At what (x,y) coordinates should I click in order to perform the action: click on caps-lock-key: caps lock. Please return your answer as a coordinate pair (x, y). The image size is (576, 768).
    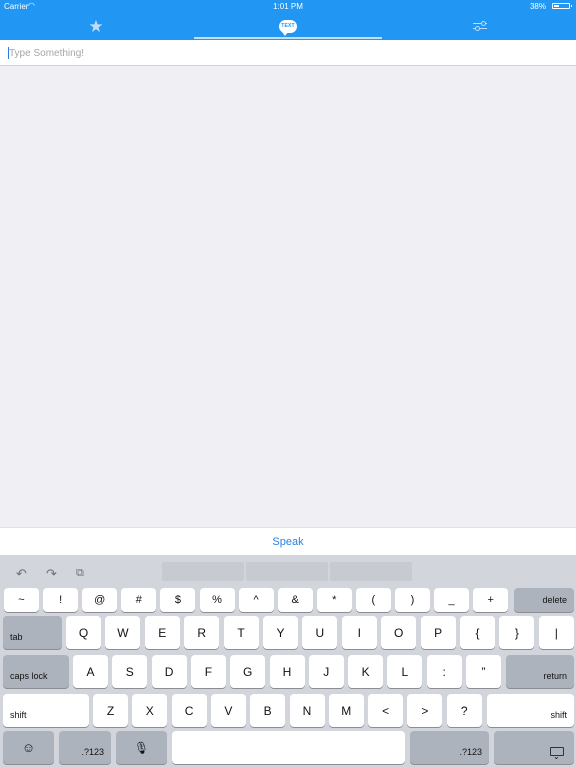
    Looking at the image, I should click on (36, 671).